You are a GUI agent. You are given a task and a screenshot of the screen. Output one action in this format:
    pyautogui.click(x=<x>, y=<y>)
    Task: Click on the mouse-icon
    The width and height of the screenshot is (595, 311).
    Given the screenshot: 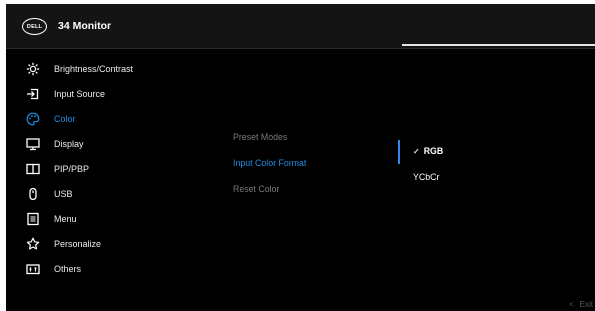 What is the action you would take?
    pyautogui.click(x=33, y=194)
    